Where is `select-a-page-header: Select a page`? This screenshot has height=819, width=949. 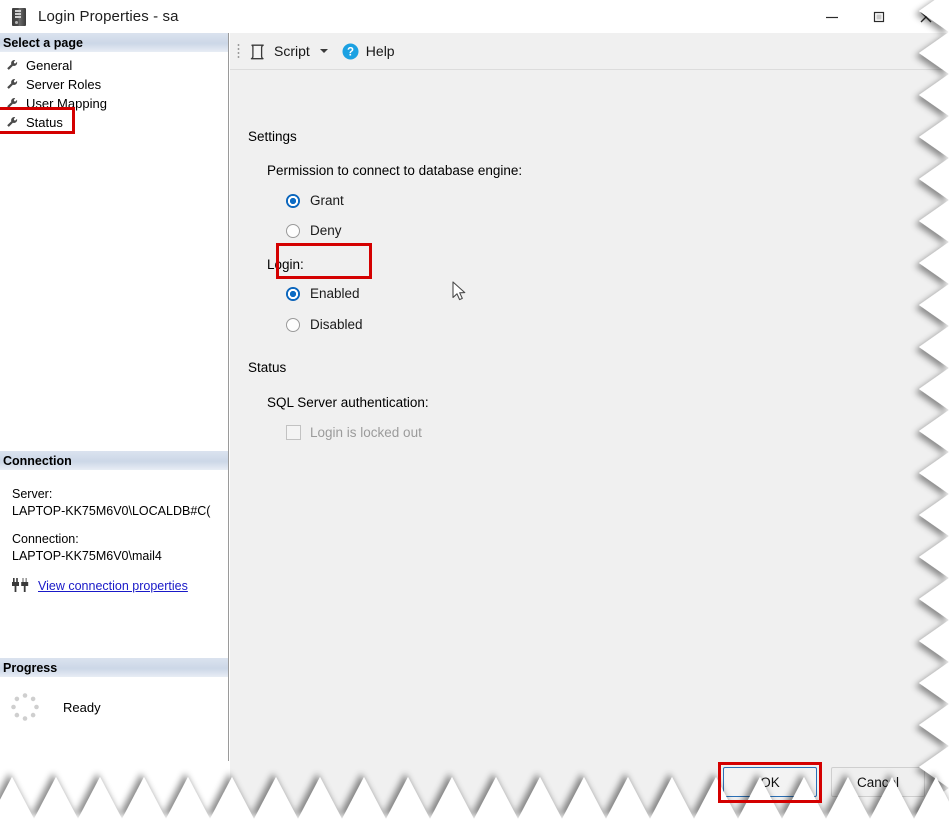
select-a-page-header: Select a page is located at coordinates (114, 42).